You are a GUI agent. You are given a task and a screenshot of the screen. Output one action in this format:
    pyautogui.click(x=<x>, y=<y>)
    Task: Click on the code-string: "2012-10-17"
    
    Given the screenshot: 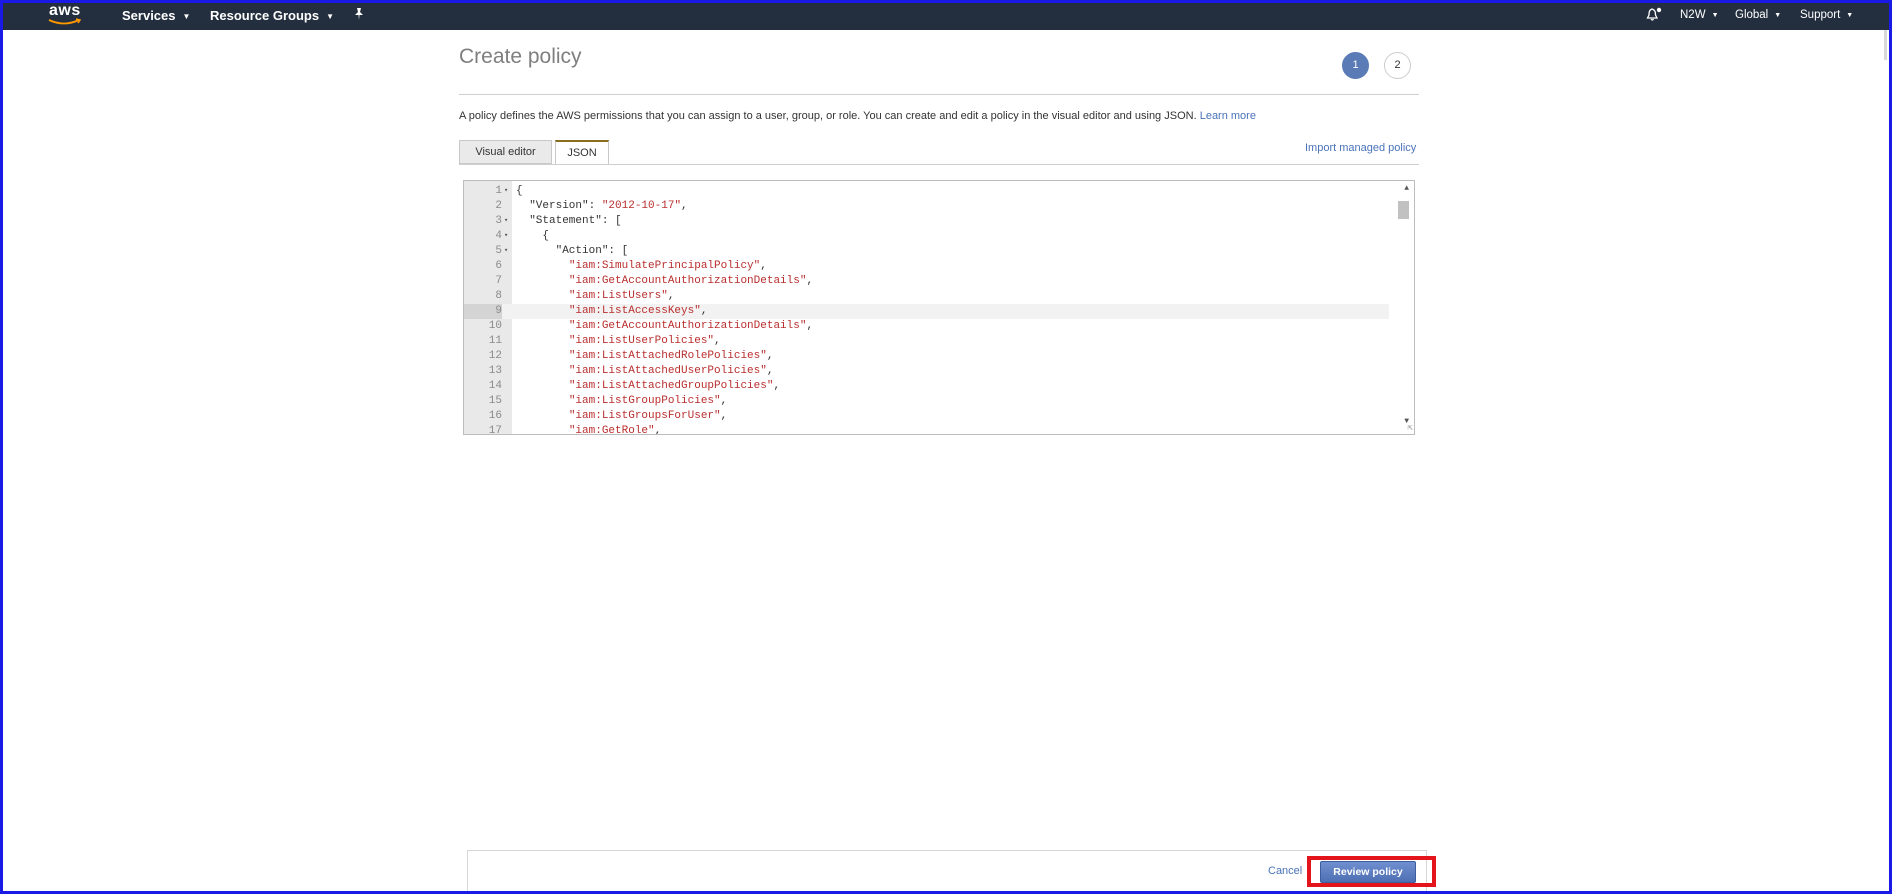 What is the action you would take?
    pyautogui.click(x=641, y=206)
    